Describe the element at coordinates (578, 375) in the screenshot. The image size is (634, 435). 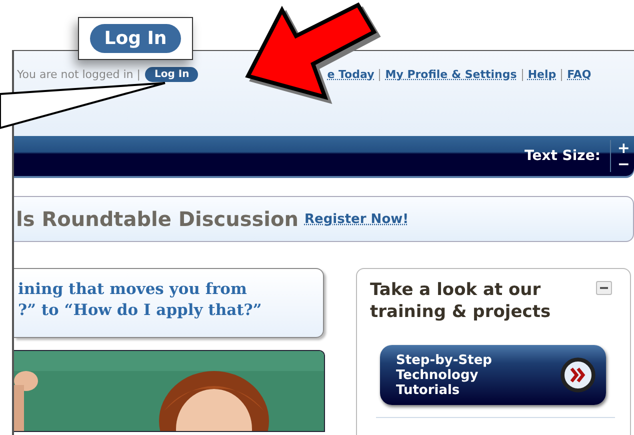
I see `forward-icon` at that location.